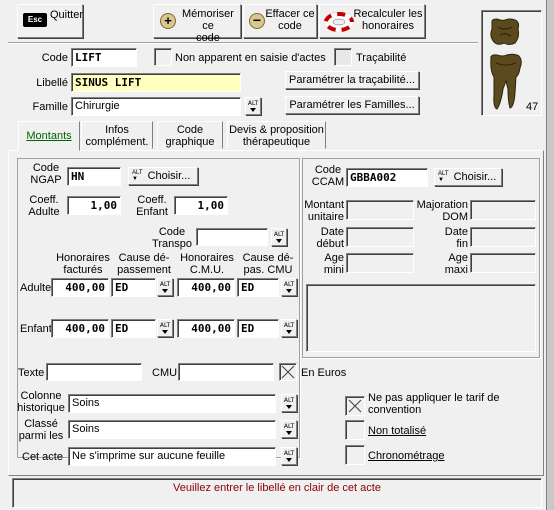  I want to click on classe-parmi-label: Classé parmi les, so click(41, 430).